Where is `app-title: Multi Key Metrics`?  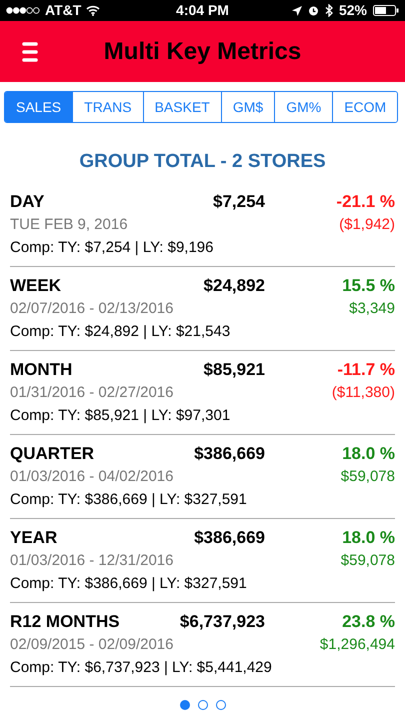 app-title: Multi Key Metrics is located at coordinates (202, 51).